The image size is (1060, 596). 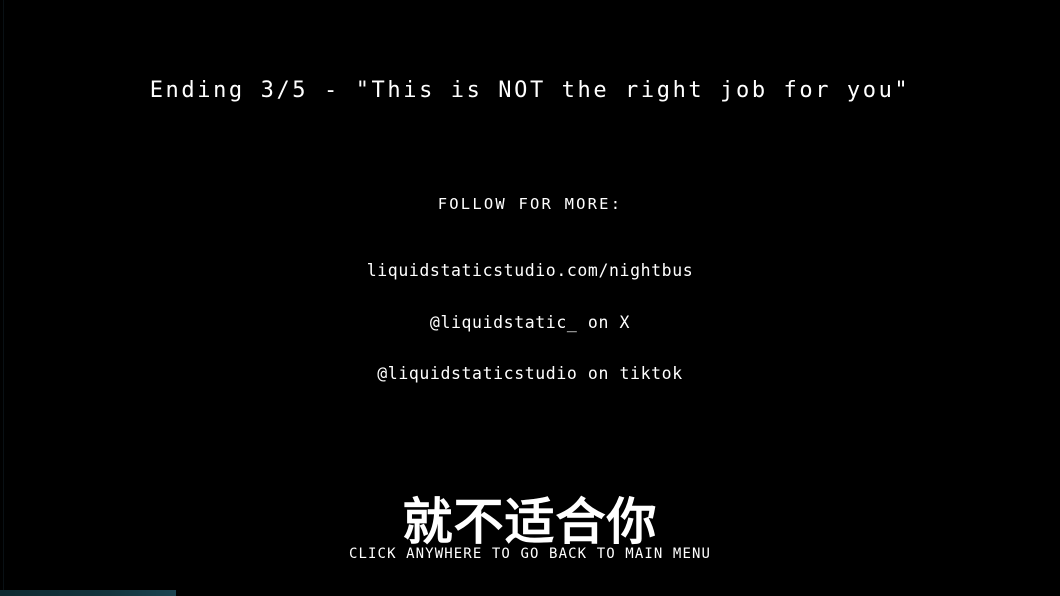 What do you see at coordinates (530, 593) in the screenshot?
I see `bottom-progress-track` at bounding box center [530, 593].